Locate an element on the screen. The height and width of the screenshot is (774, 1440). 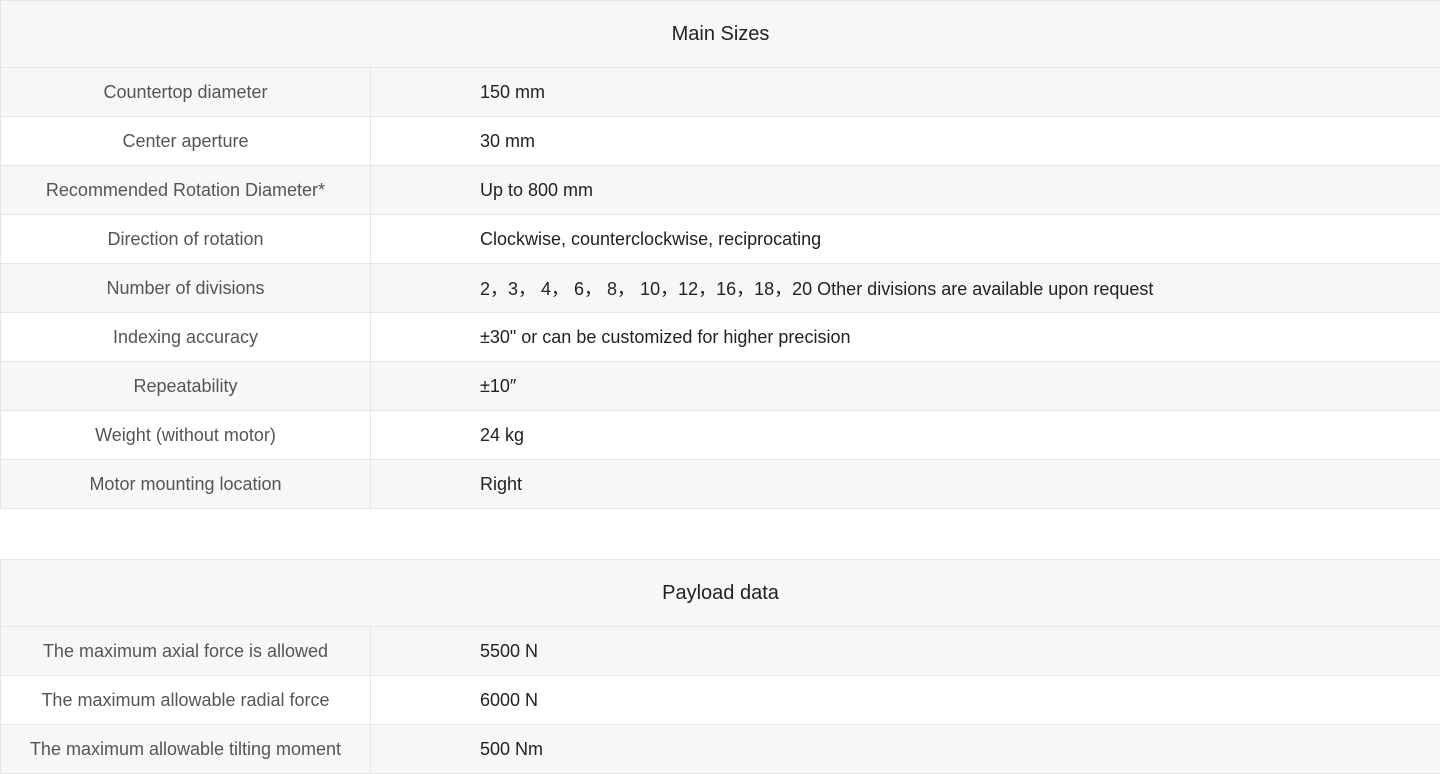
table-row: Center aperture 30 mm is located at coordinates (720, 141).